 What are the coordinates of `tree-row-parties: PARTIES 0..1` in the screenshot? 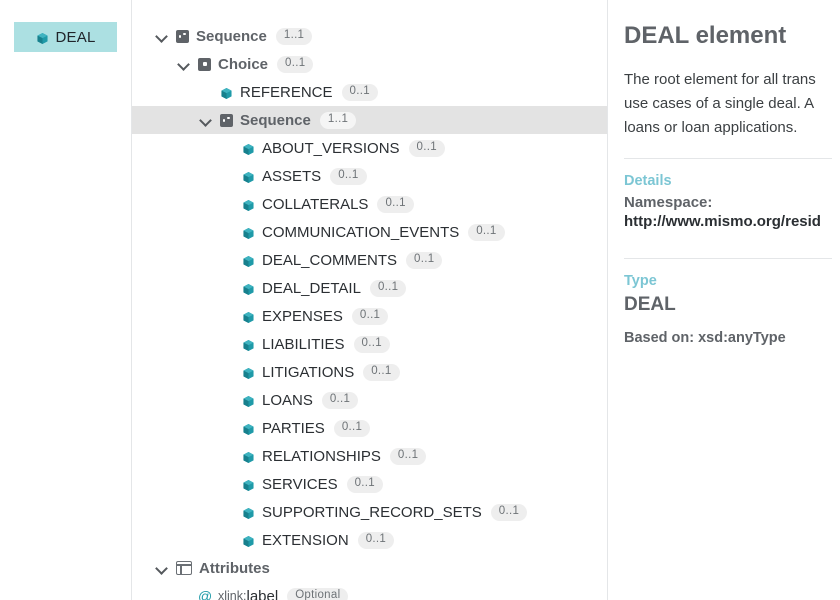 It's located at (369, 428).